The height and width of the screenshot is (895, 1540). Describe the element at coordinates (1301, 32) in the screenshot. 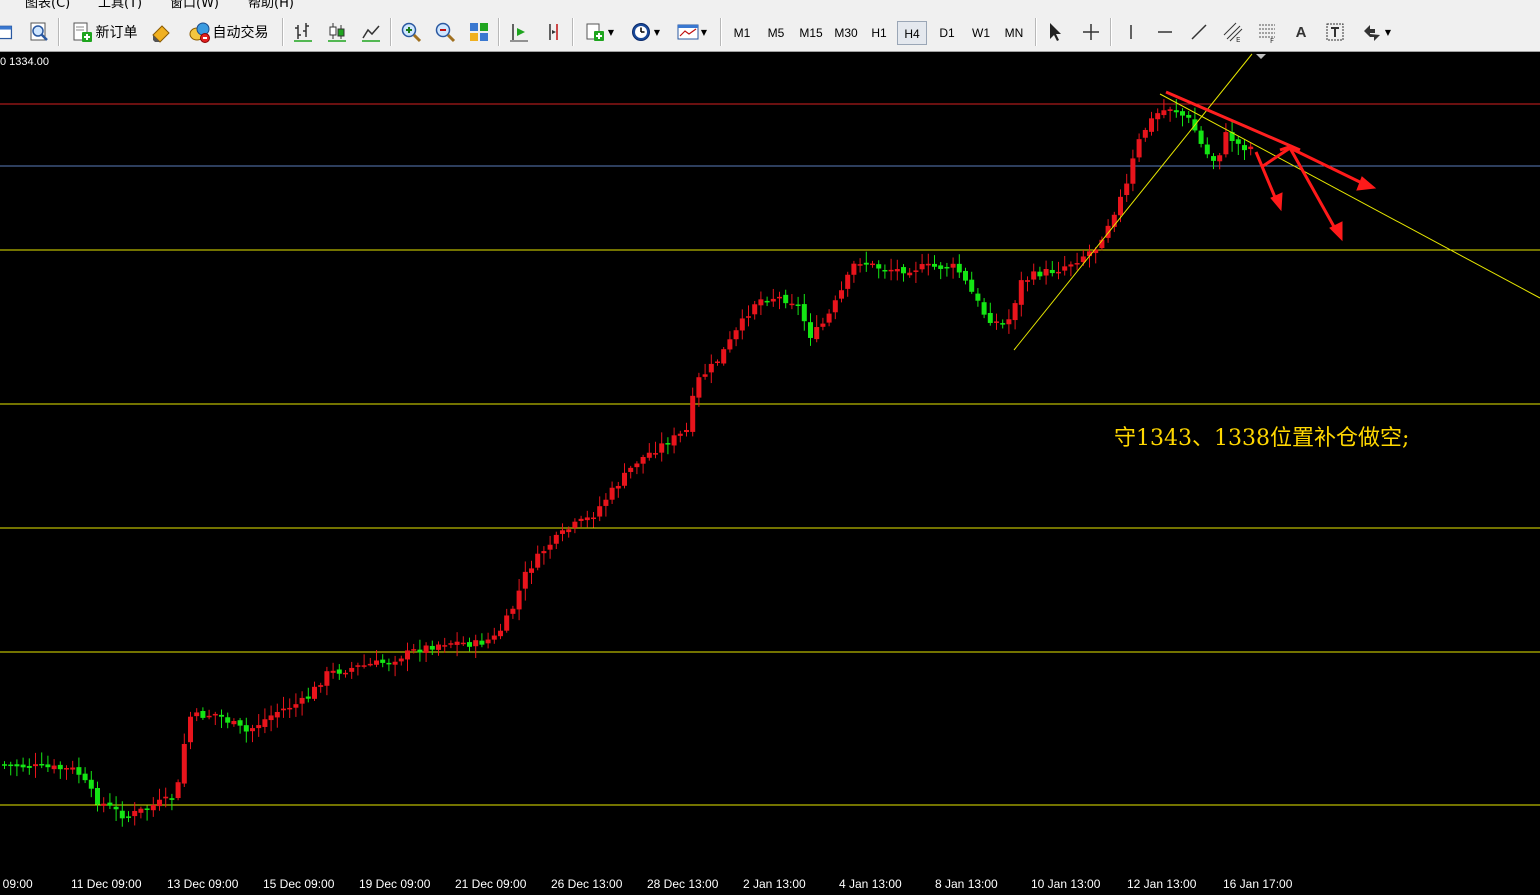

I see `text-tool-button: A` at that location.